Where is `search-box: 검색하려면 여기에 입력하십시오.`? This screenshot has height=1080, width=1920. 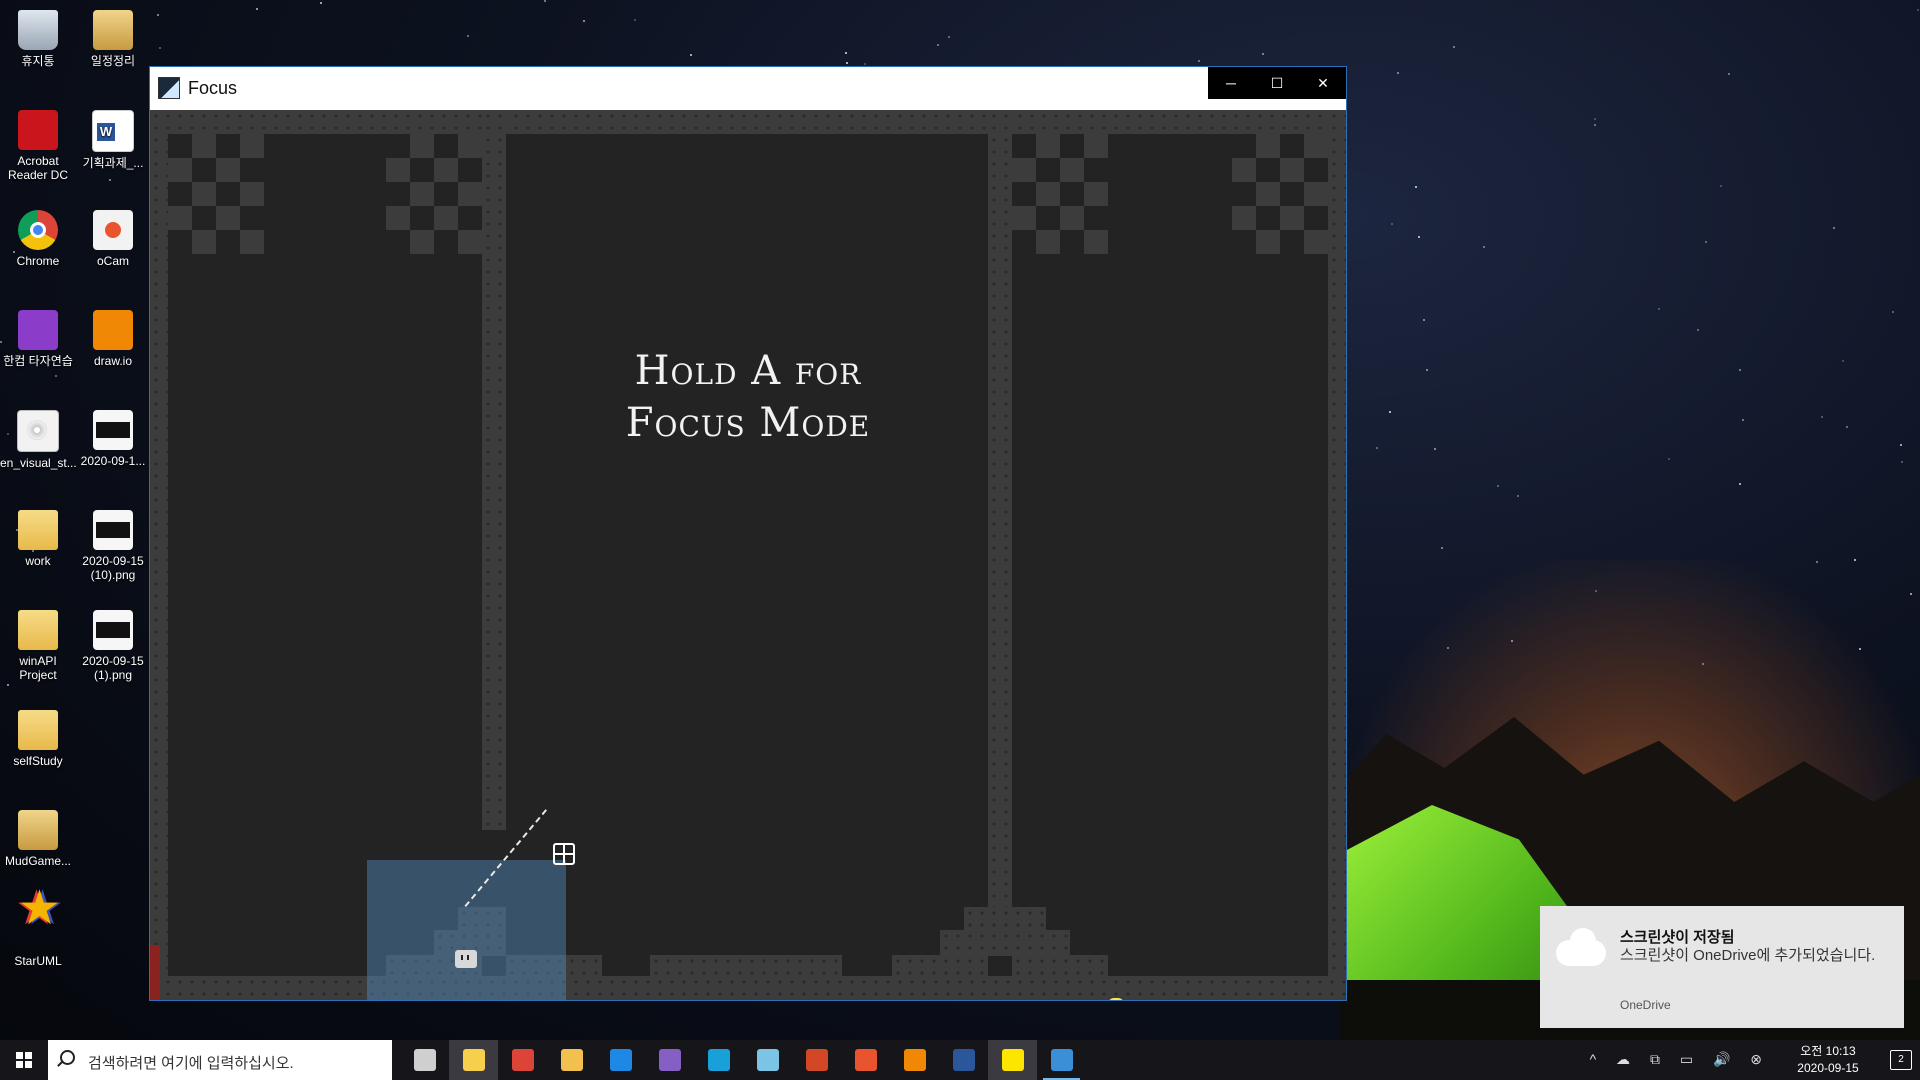
search-box: 검색하려면 여기에 입력하십시오. is located at coordinates (220, 1060).